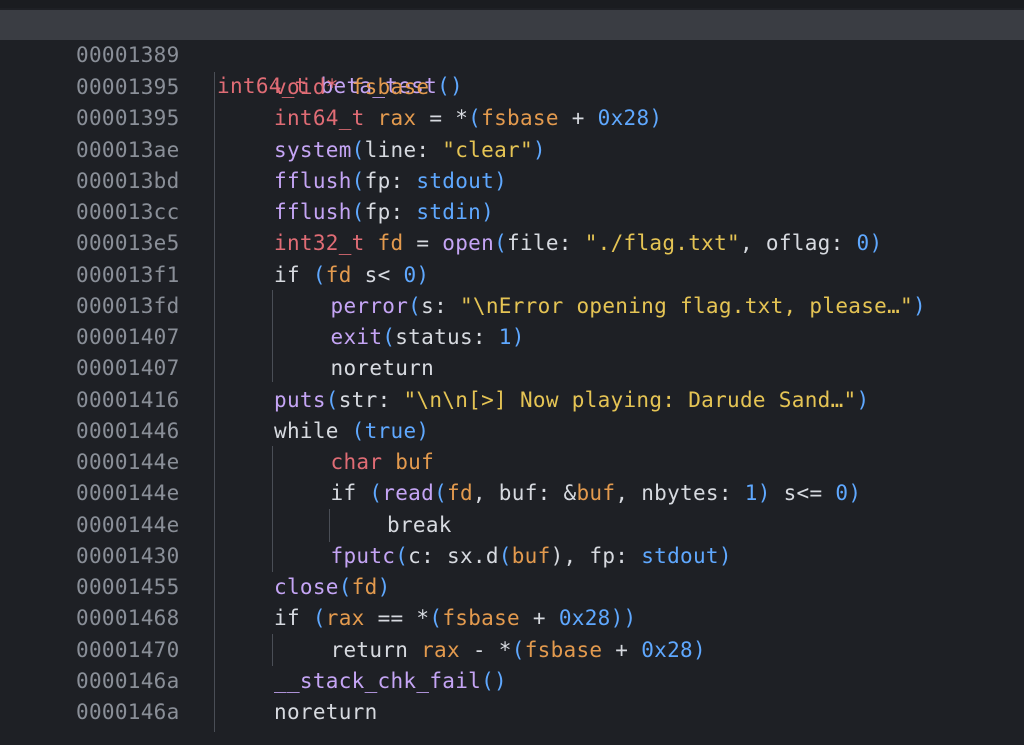 This screenshot has width=1024, height=745. I want to click on token: perror, so click(370, 306).